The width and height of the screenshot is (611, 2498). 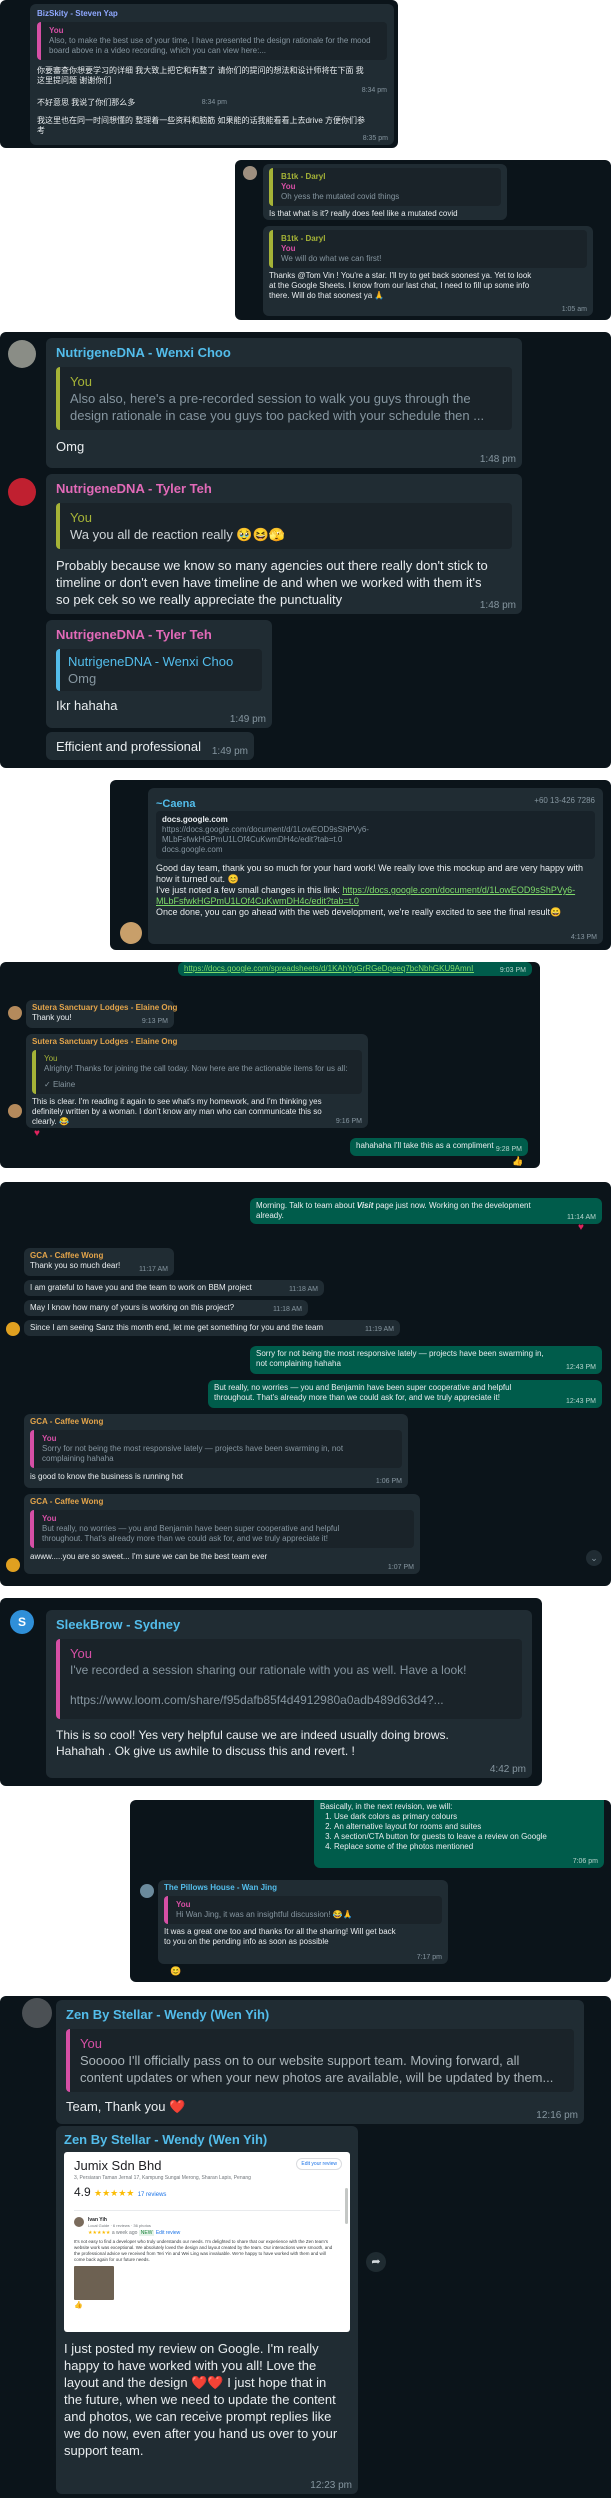 What do you see at coordinates (86, 102) in the screenshot?
I see `message-text: 不好意思 我说了你们那么多` at bounding box center [86, 102].